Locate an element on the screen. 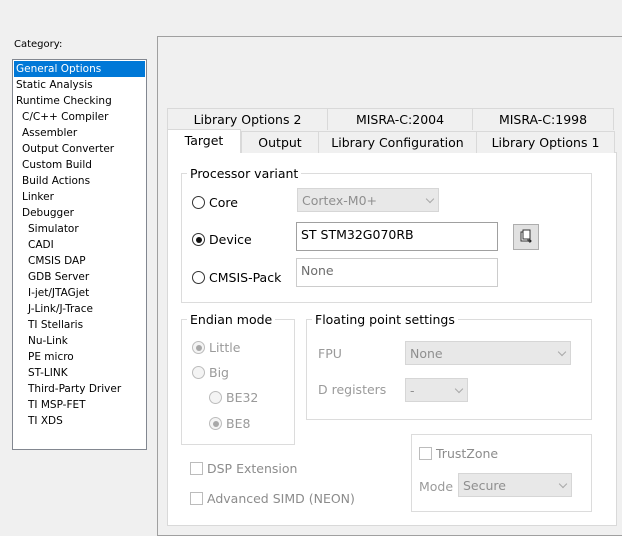  endian-big-label: Big is located at coordinates (219, 372).